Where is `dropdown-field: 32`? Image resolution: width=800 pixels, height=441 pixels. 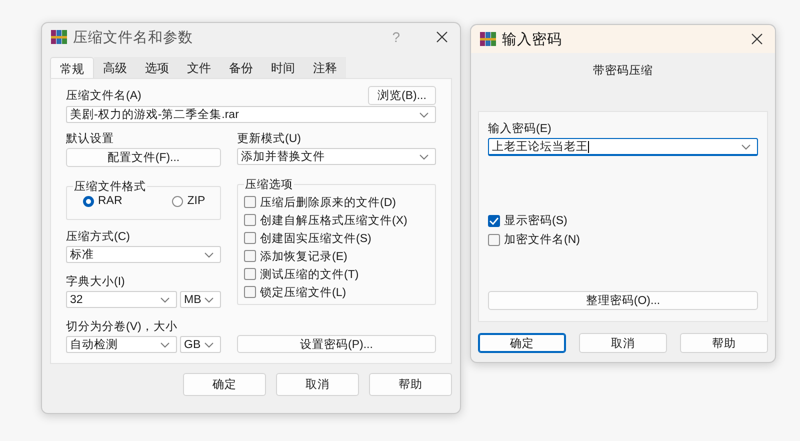
dropdown-field: 32 is located at coordinates (121, 299).